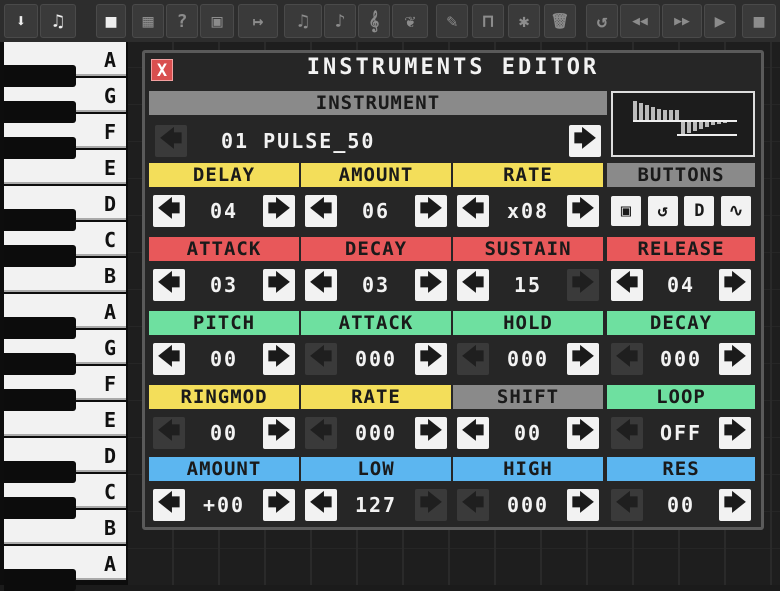 Image resolution: width=780 pixels, height=591 pixels. I want to click on d-shape-icon: D, so click(699, 211).